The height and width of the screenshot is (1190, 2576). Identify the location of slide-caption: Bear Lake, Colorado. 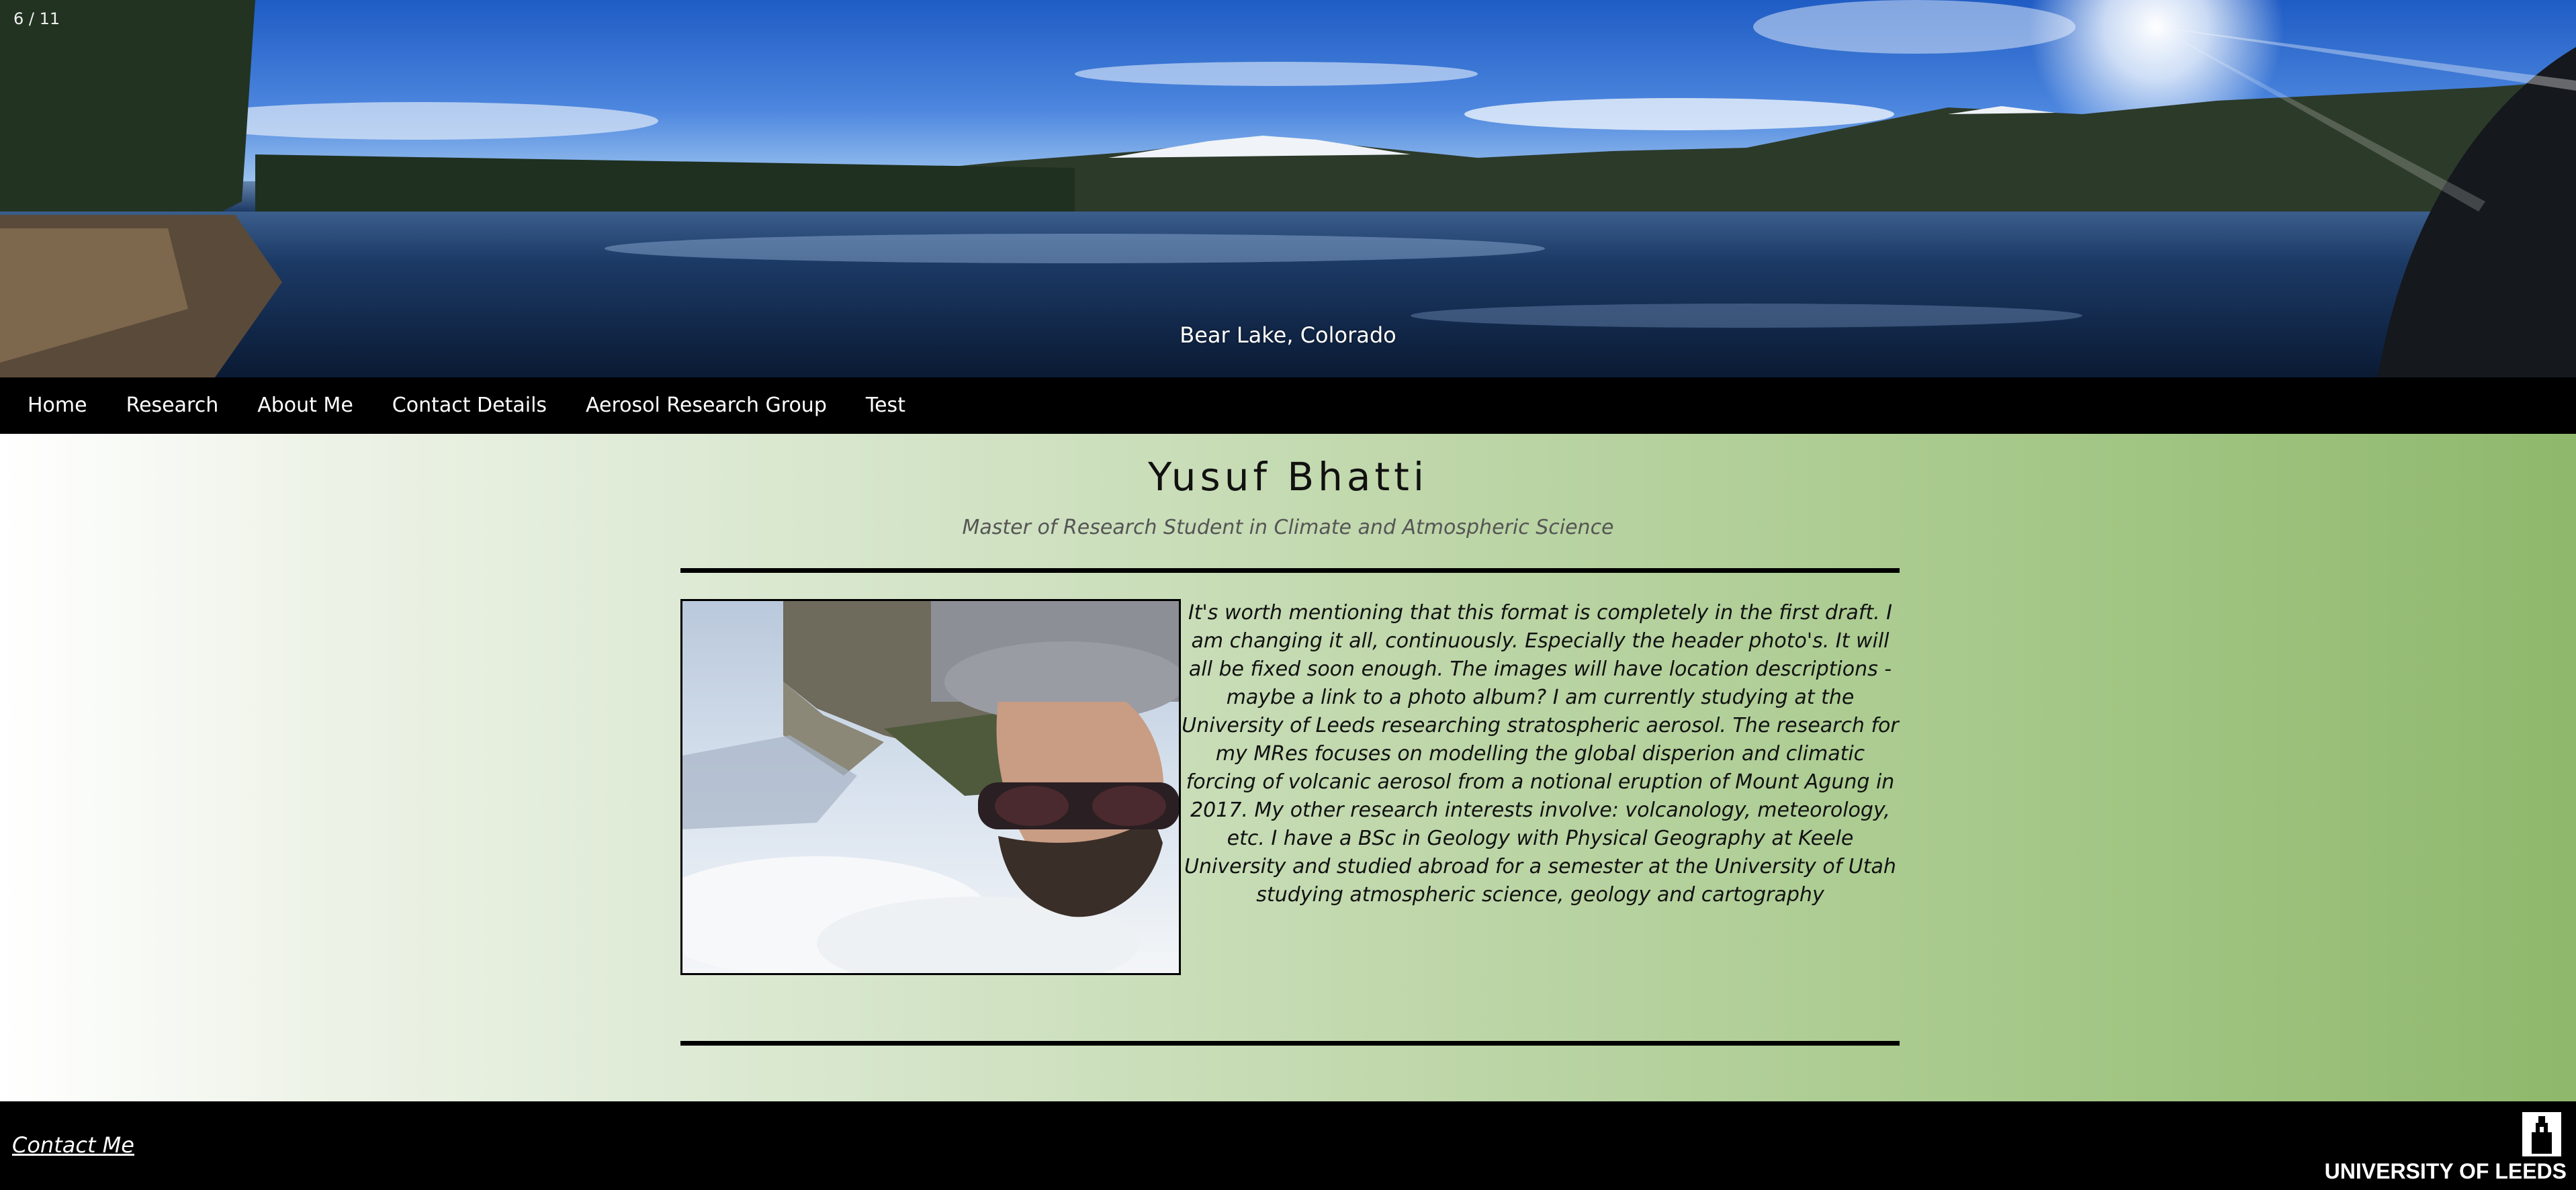
(1288, 335).